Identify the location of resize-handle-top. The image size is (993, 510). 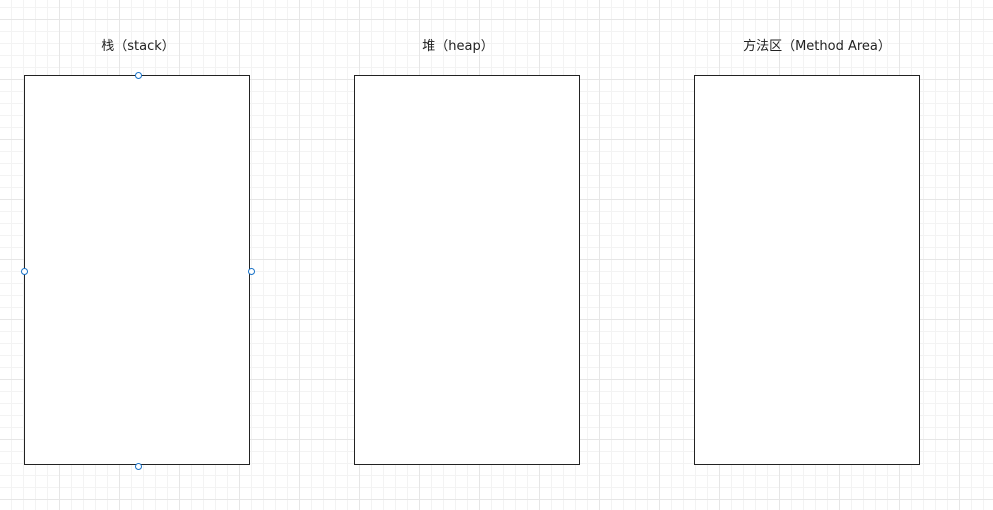
(138, 75).